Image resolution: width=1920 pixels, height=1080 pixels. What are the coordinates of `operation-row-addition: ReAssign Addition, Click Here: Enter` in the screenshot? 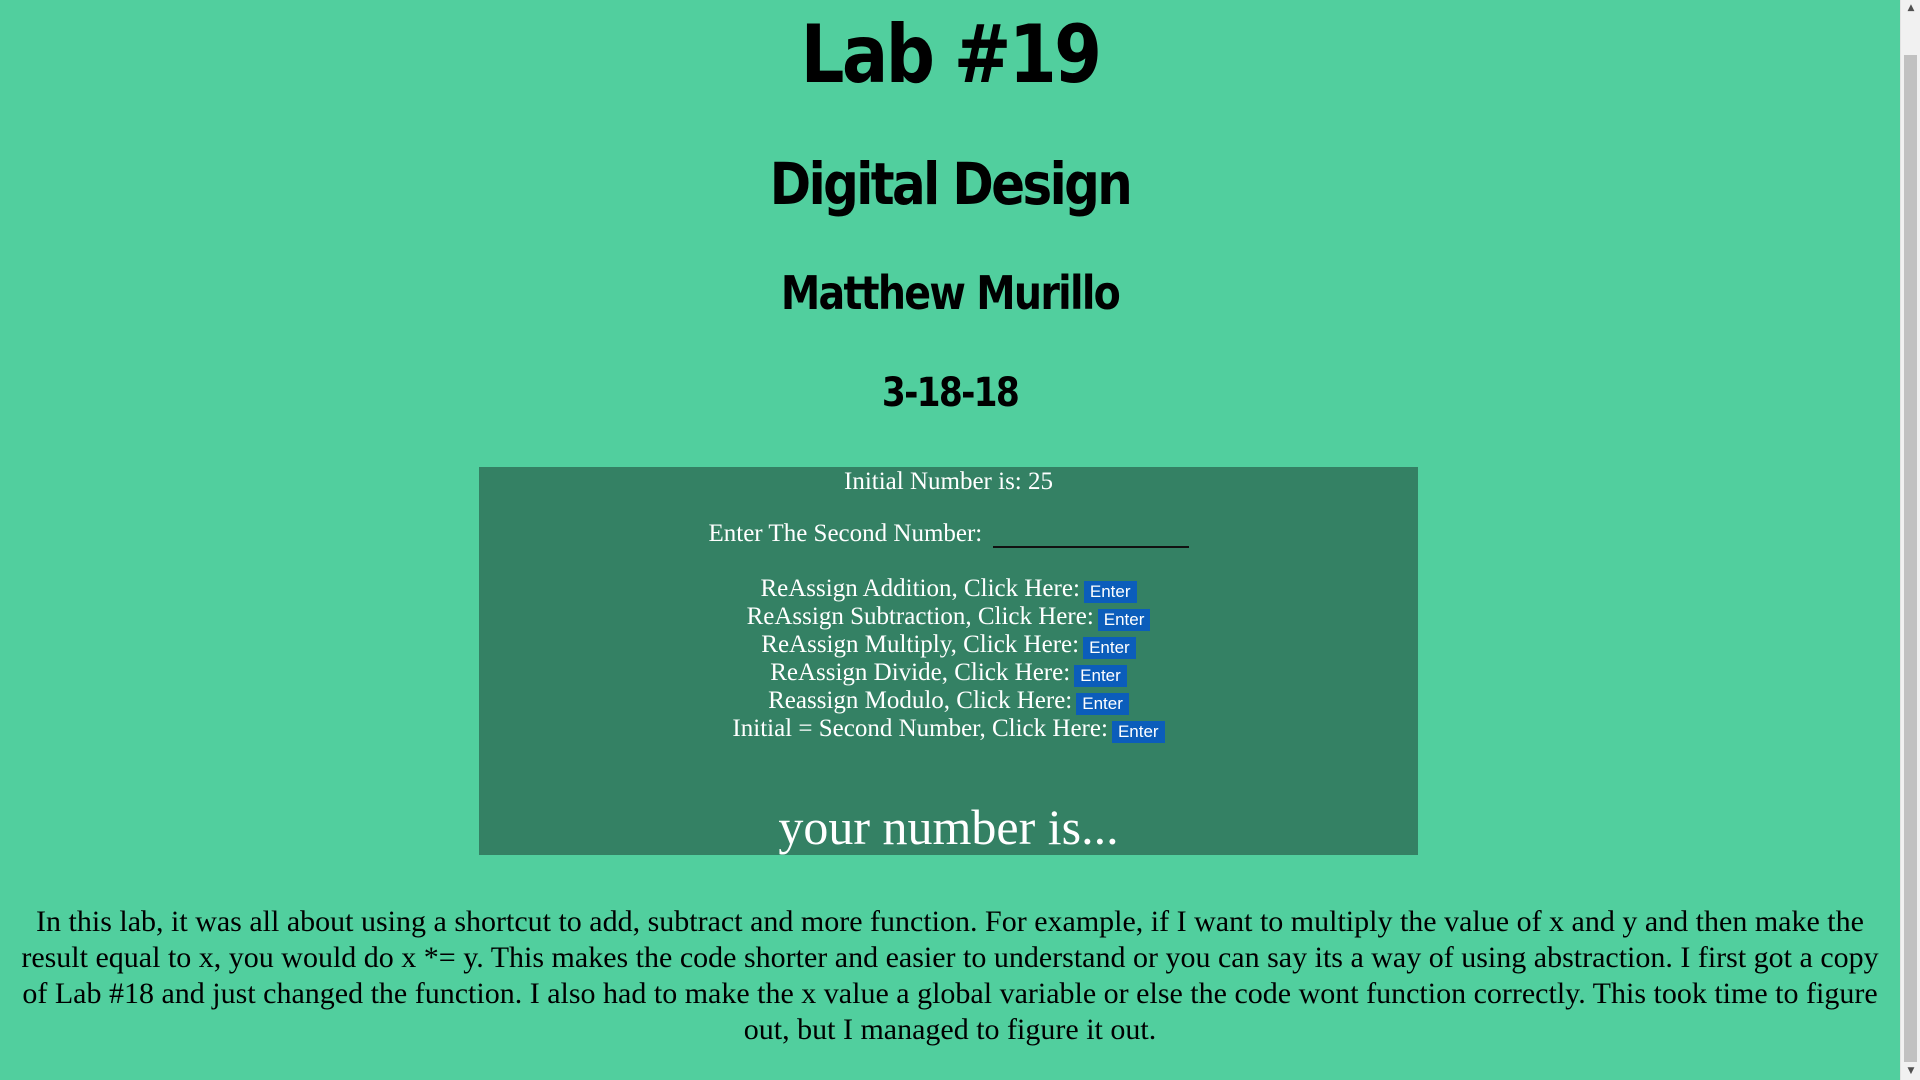 It's located at (948, 589).